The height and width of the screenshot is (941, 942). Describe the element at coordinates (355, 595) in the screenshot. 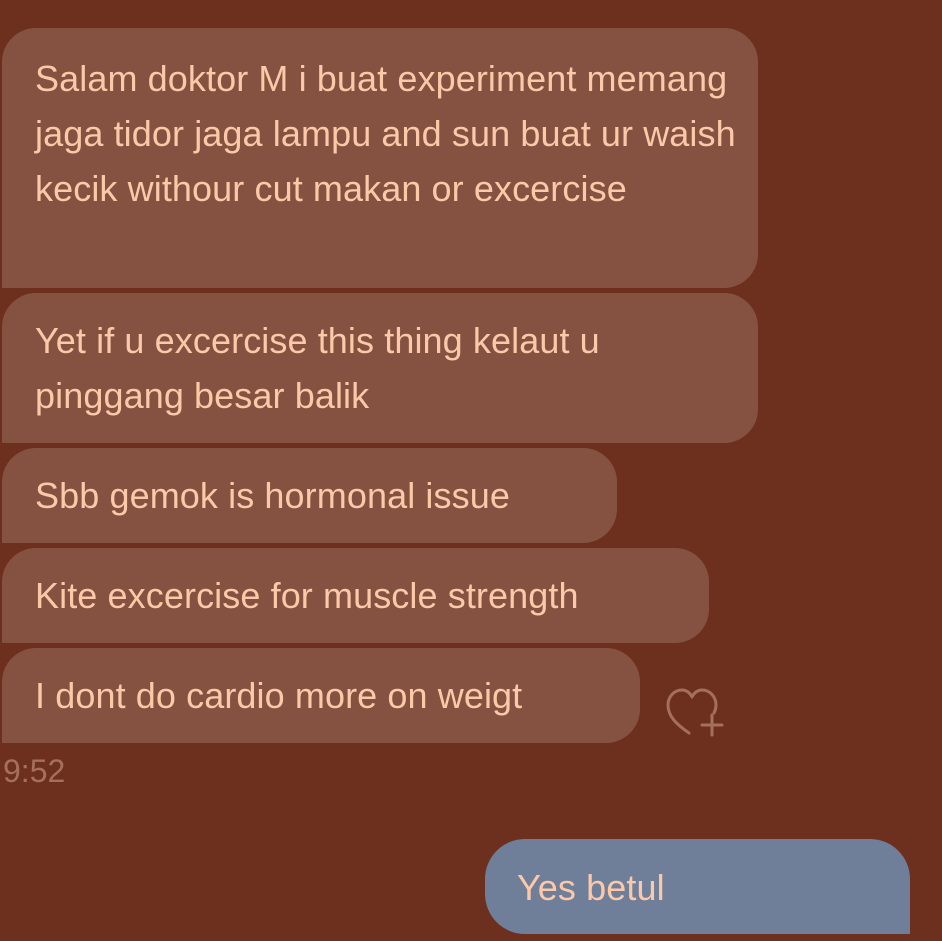

I see `received-message: Kite excercise for muscle strength` at that location.